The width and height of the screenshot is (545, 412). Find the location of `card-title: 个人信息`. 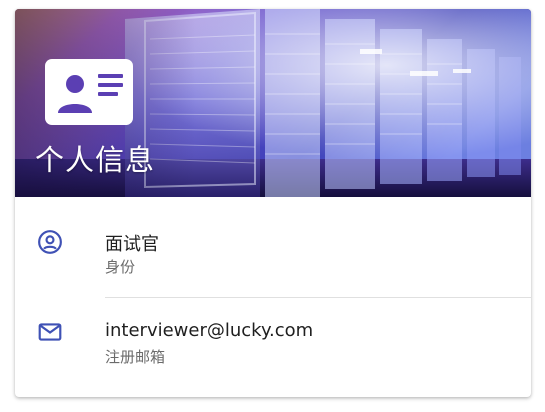

card-title: 个人信息 is located at coordinates (95, 160).